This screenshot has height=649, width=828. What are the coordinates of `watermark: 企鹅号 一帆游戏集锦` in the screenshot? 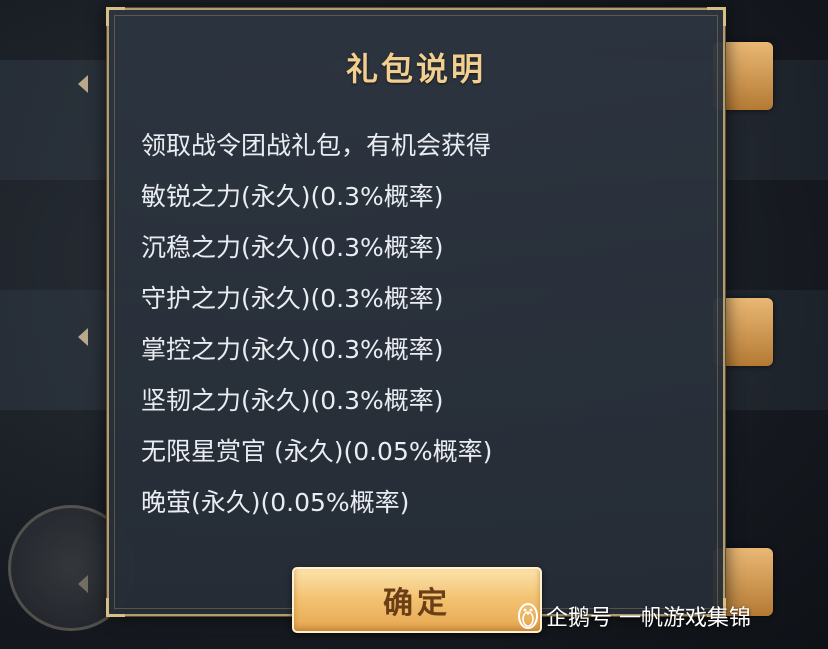 It's located at (633, 616).